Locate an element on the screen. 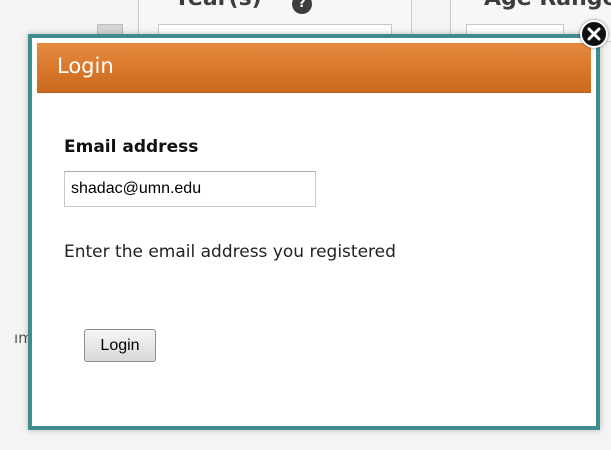 Image resolution: width=611 pixels, height=450 pixels. login-button: Login is located at coordinates (120, 345).